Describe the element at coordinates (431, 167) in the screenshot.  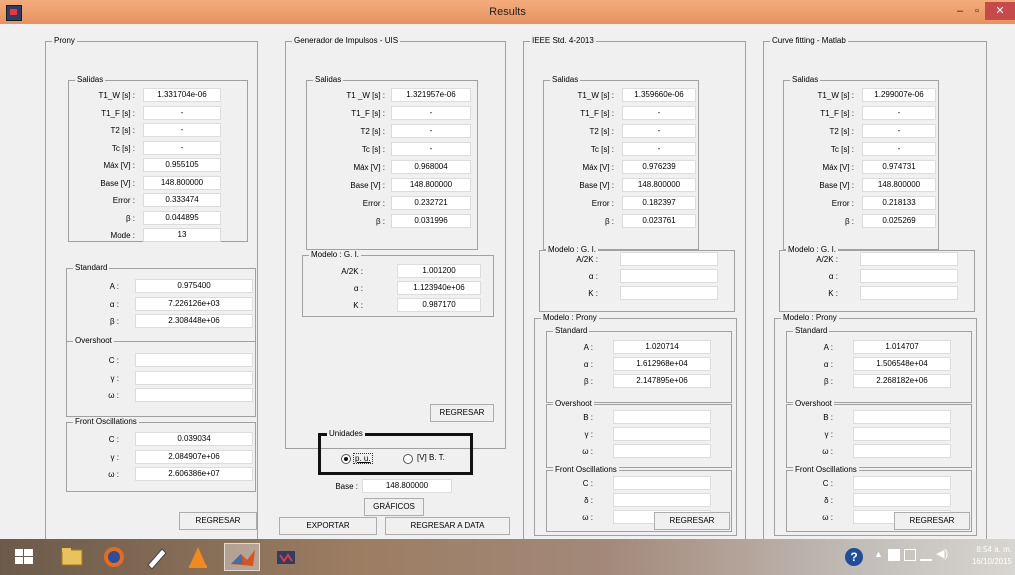
I see `value-field: 0.968004` at that location.